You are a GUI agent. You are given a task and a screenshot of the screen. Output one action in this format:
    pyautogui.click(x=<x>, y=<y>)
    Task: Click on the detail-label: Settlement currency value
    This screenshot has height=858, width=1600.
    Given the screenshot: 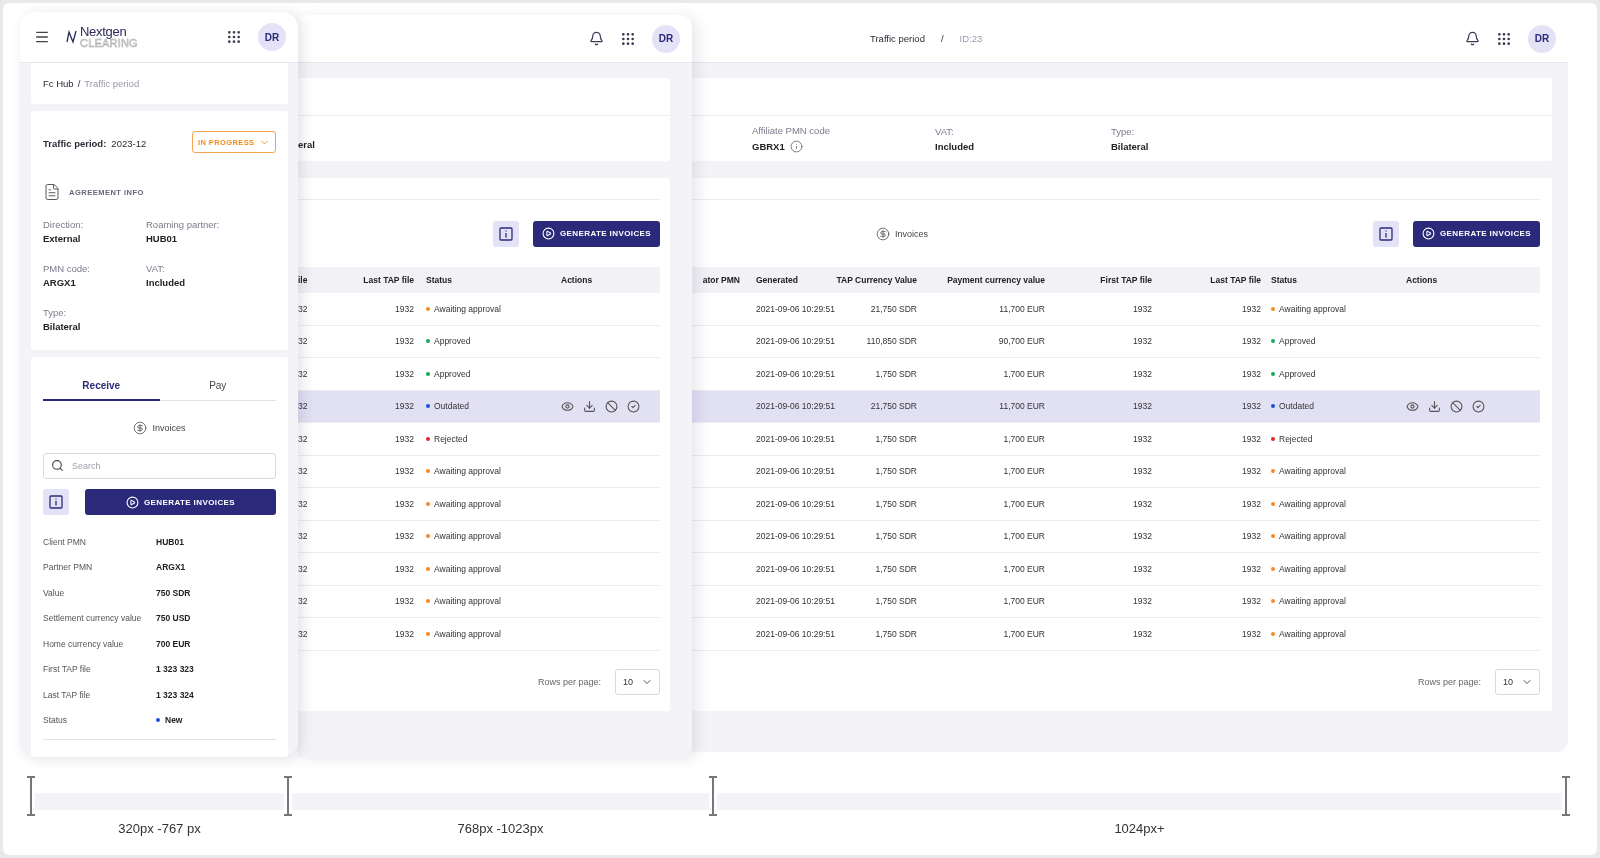 What is the action you would take?
    pyautogui.click(x=93, y=618)
    